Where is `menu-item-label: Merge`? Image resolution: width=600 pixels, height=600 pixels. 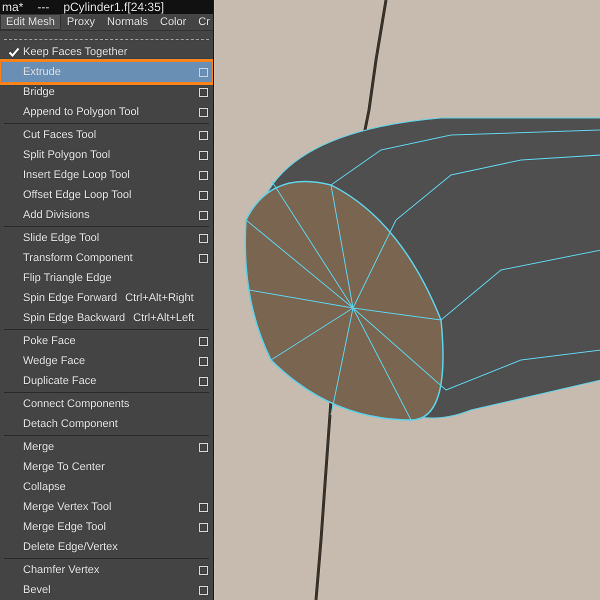
menu-item-label: Merge is located at coordinates (39, 447).